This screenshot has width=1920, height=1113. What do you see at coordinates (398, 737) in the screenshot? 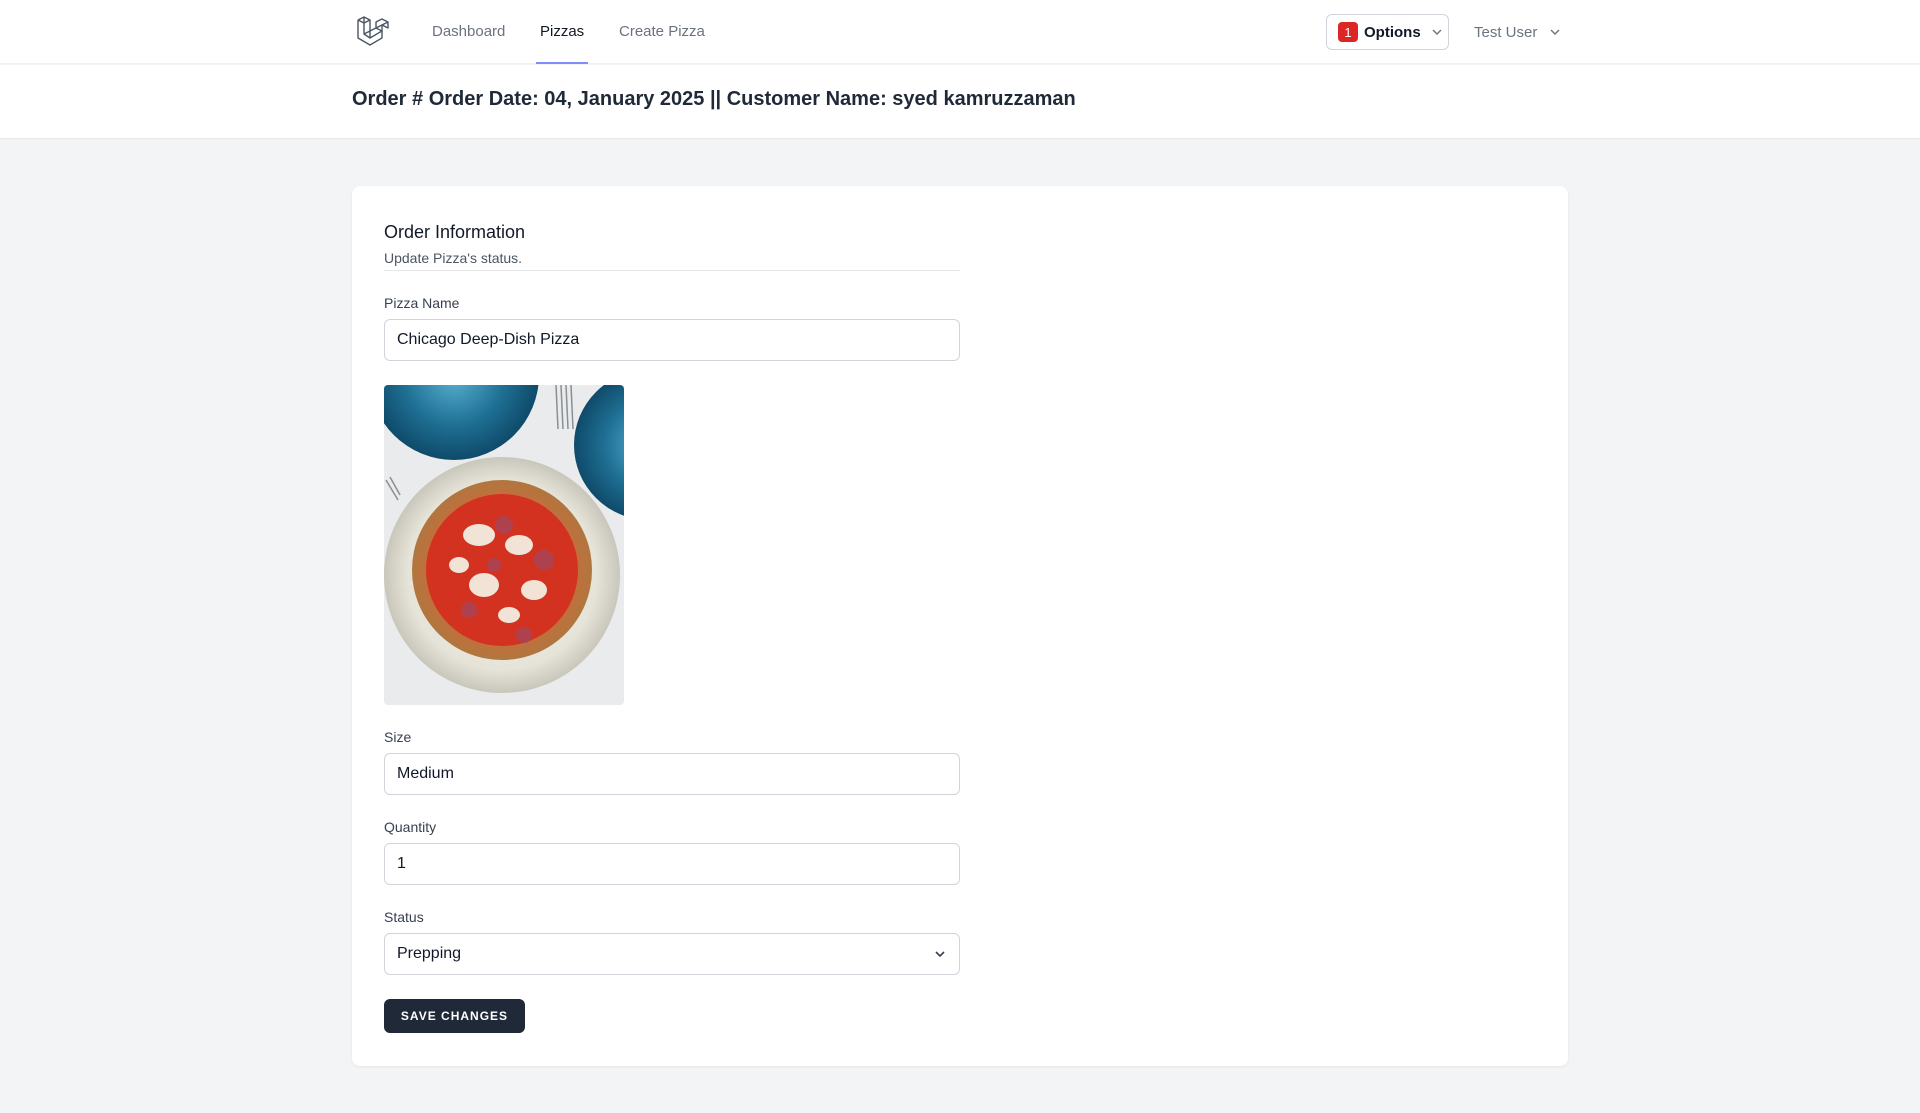
I see `size-label: Size` at bounding box center [398, 737].